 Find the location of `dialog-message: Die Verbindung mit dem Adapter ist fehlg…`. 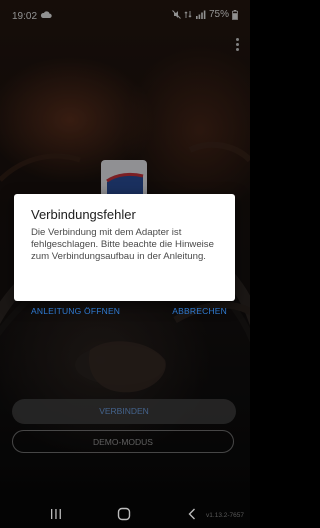

dialog-message: Die Verbindung mit dem Adapter ist fehlg… is located at coordinates (122, 244).